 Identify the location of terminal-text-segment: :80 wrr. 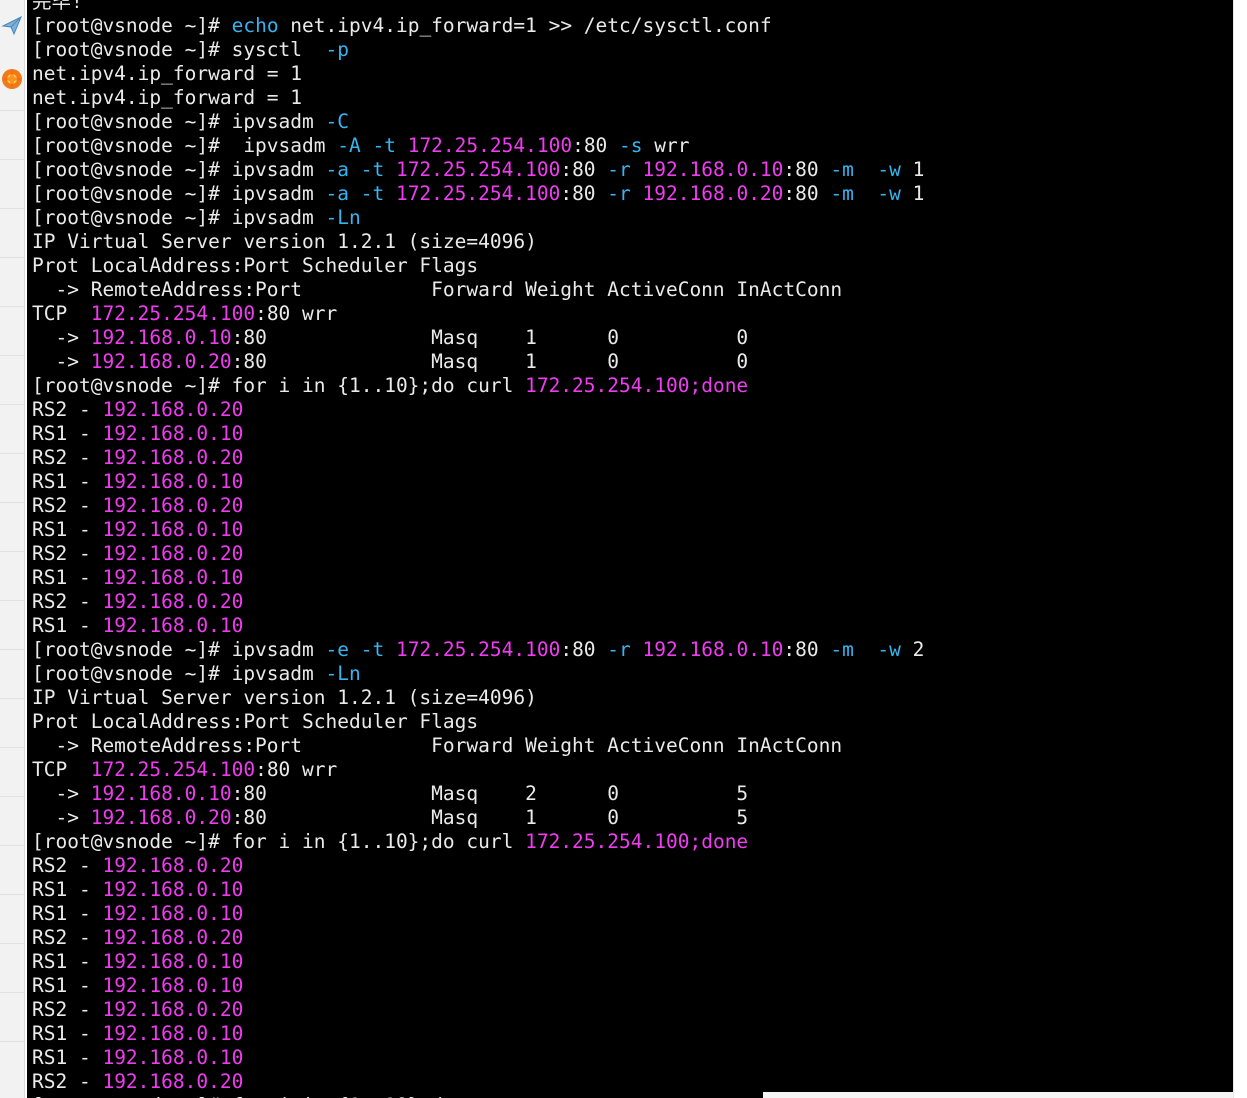
(296, 313).